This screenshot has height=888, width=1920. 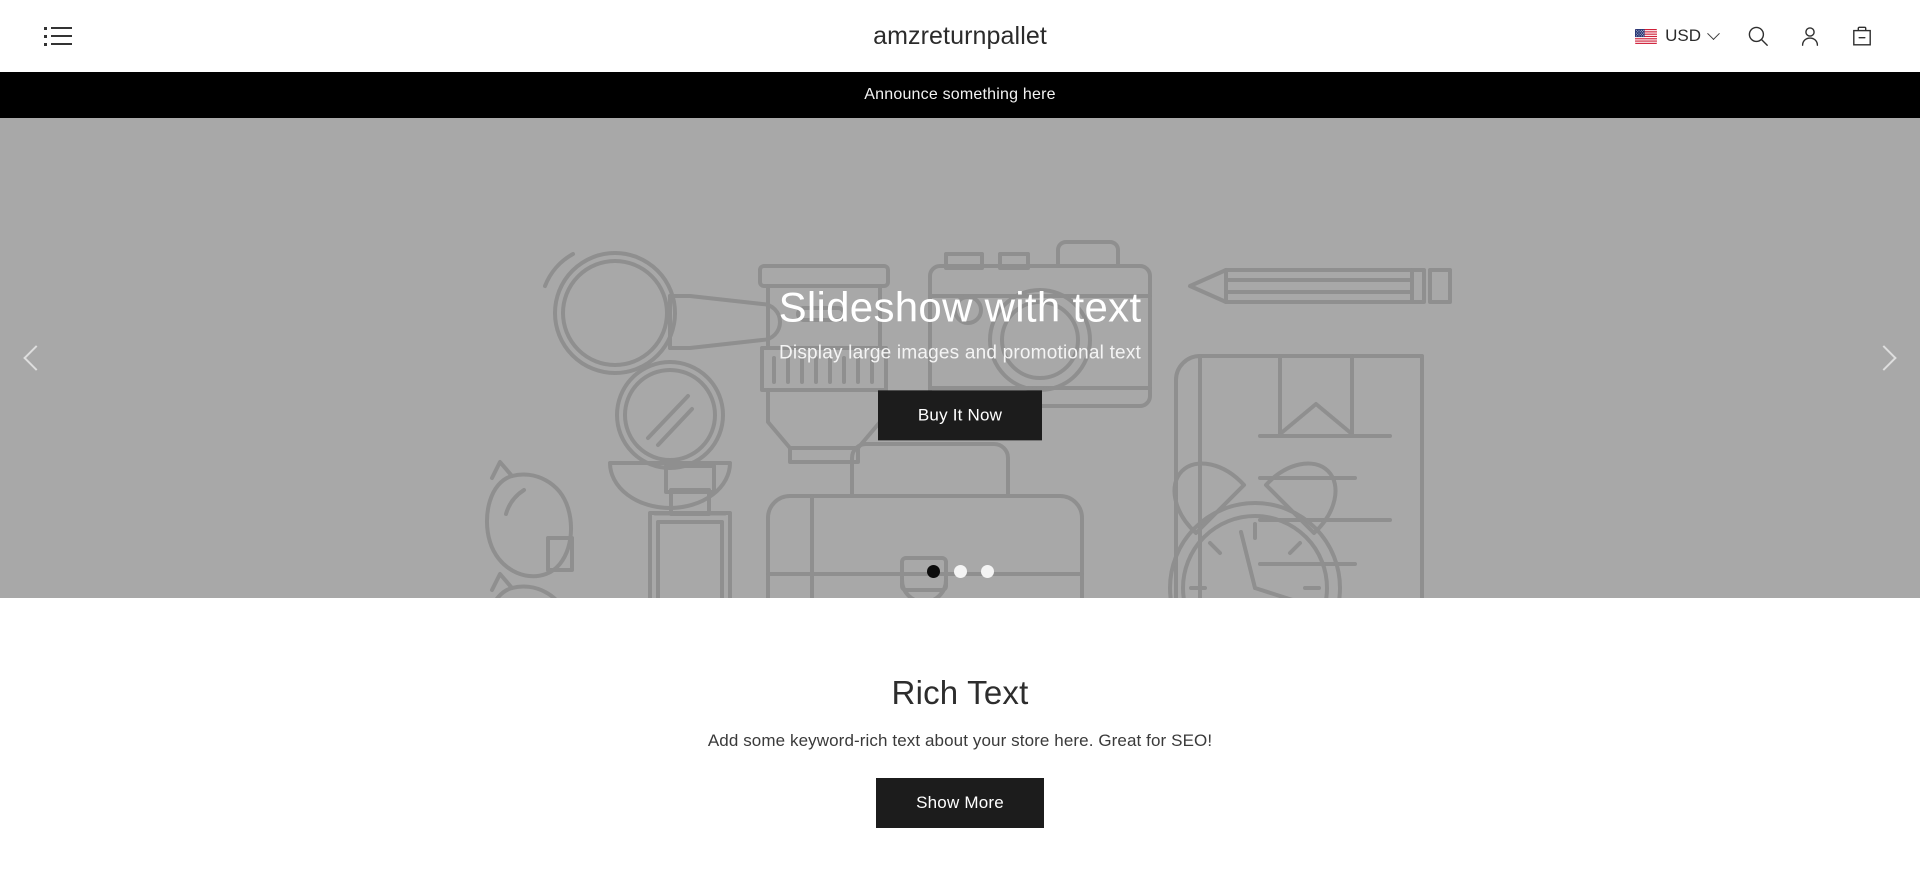 I want to click on chevron-down-icon, so click(x=1713, y=33).